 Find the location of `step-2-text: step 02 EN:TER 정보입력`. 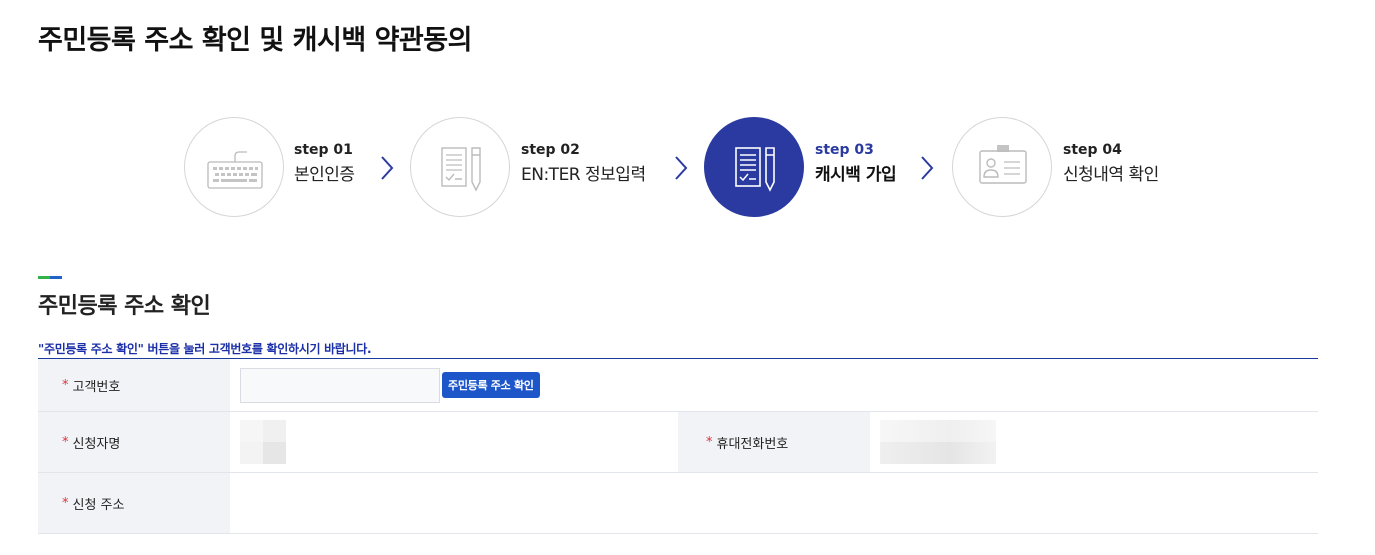

step-2-text: step 02 EN:TER 정보입력 is located at coordinates (583, 163).